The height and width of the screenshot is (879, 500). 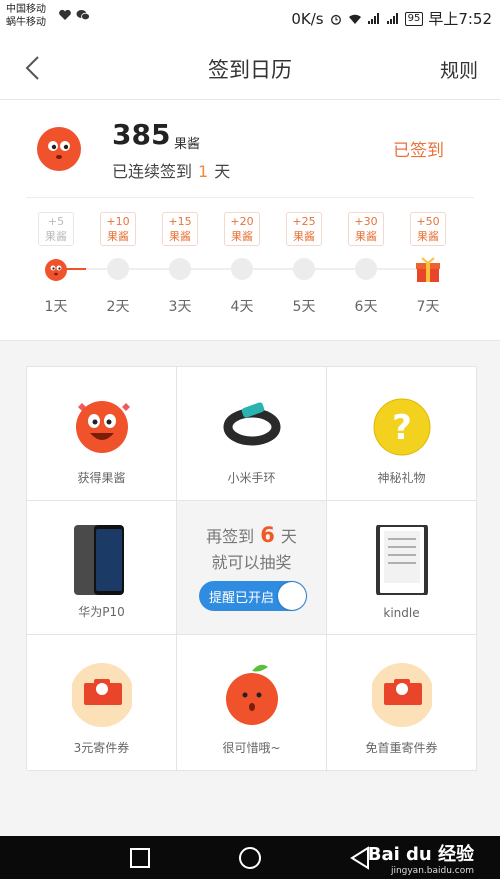 What do you see at coordinates (83, 15) in the screenshot?
I see `wechat-icon` at bounding box center [83, 15].